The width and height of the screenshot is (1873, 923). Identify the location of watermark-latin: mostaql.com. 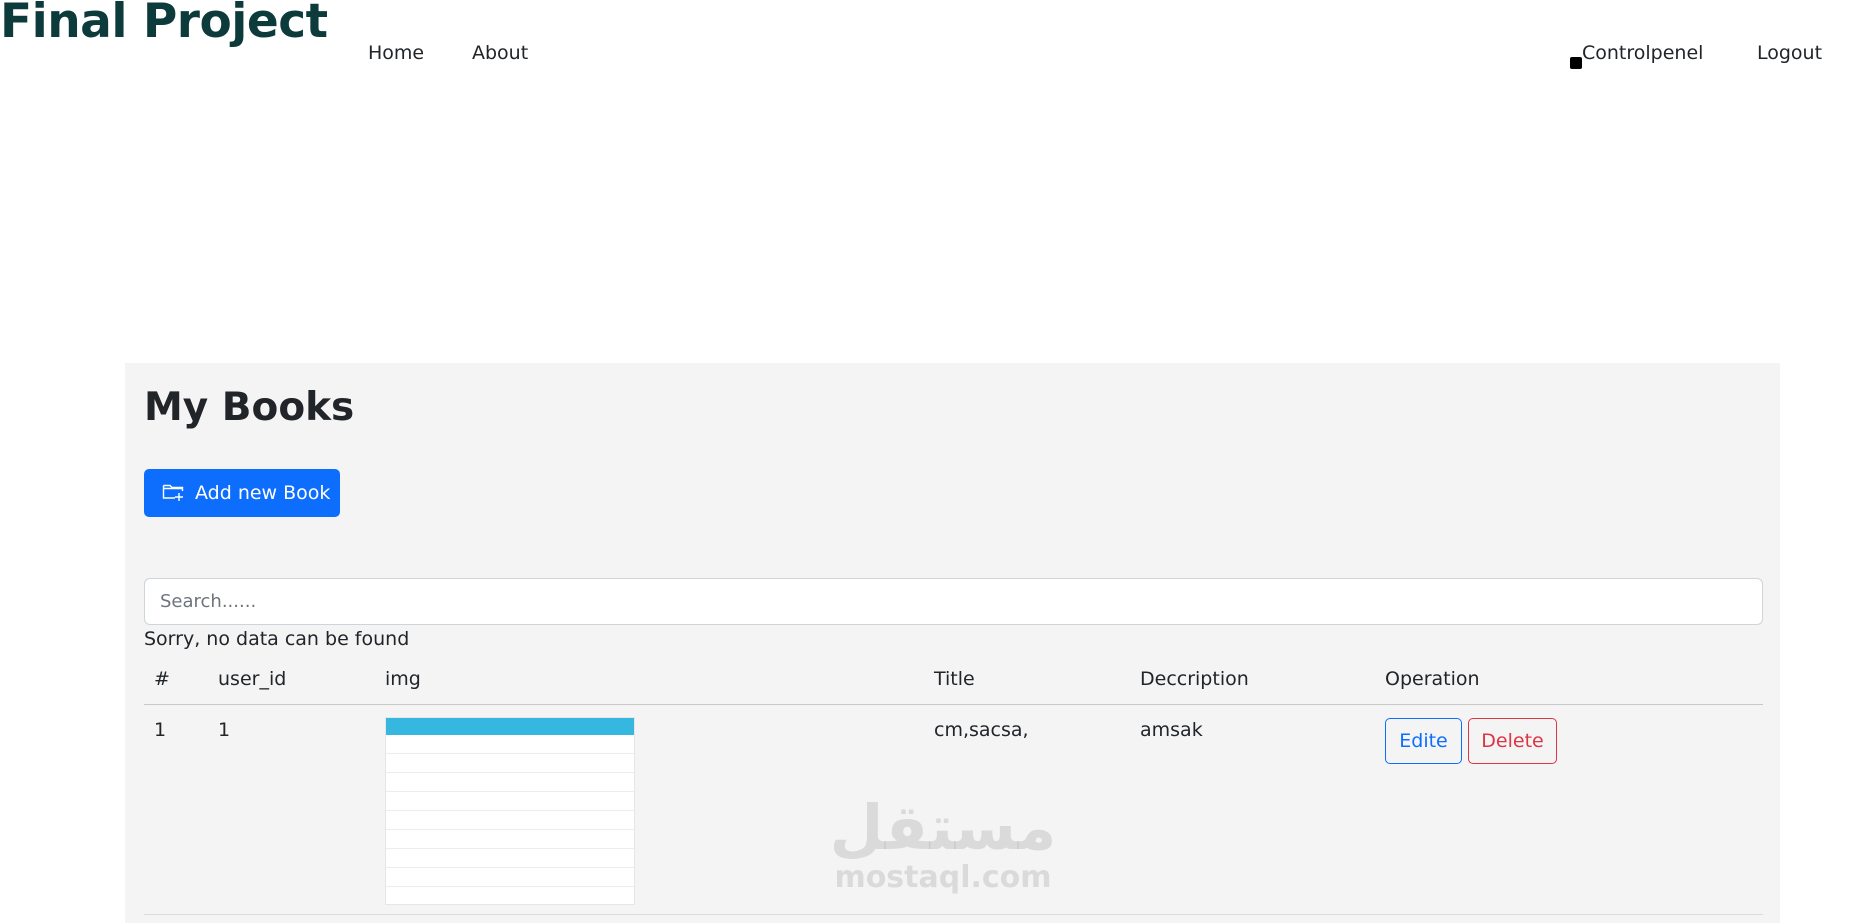
(943, 877).